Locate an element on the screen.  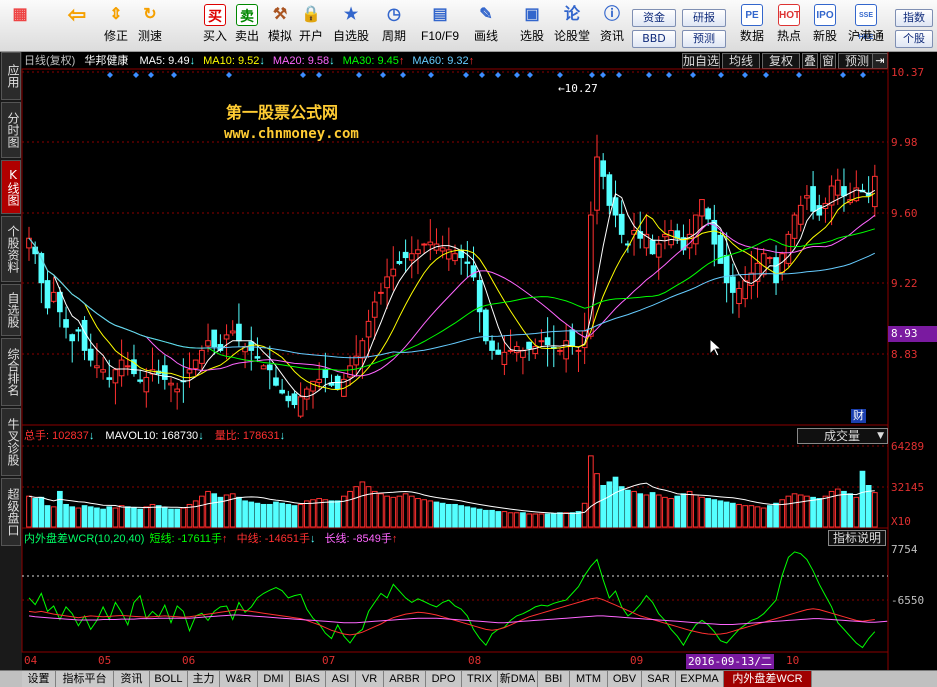
chevron-down-icon: ▼ is located at coordinates (880, 436).